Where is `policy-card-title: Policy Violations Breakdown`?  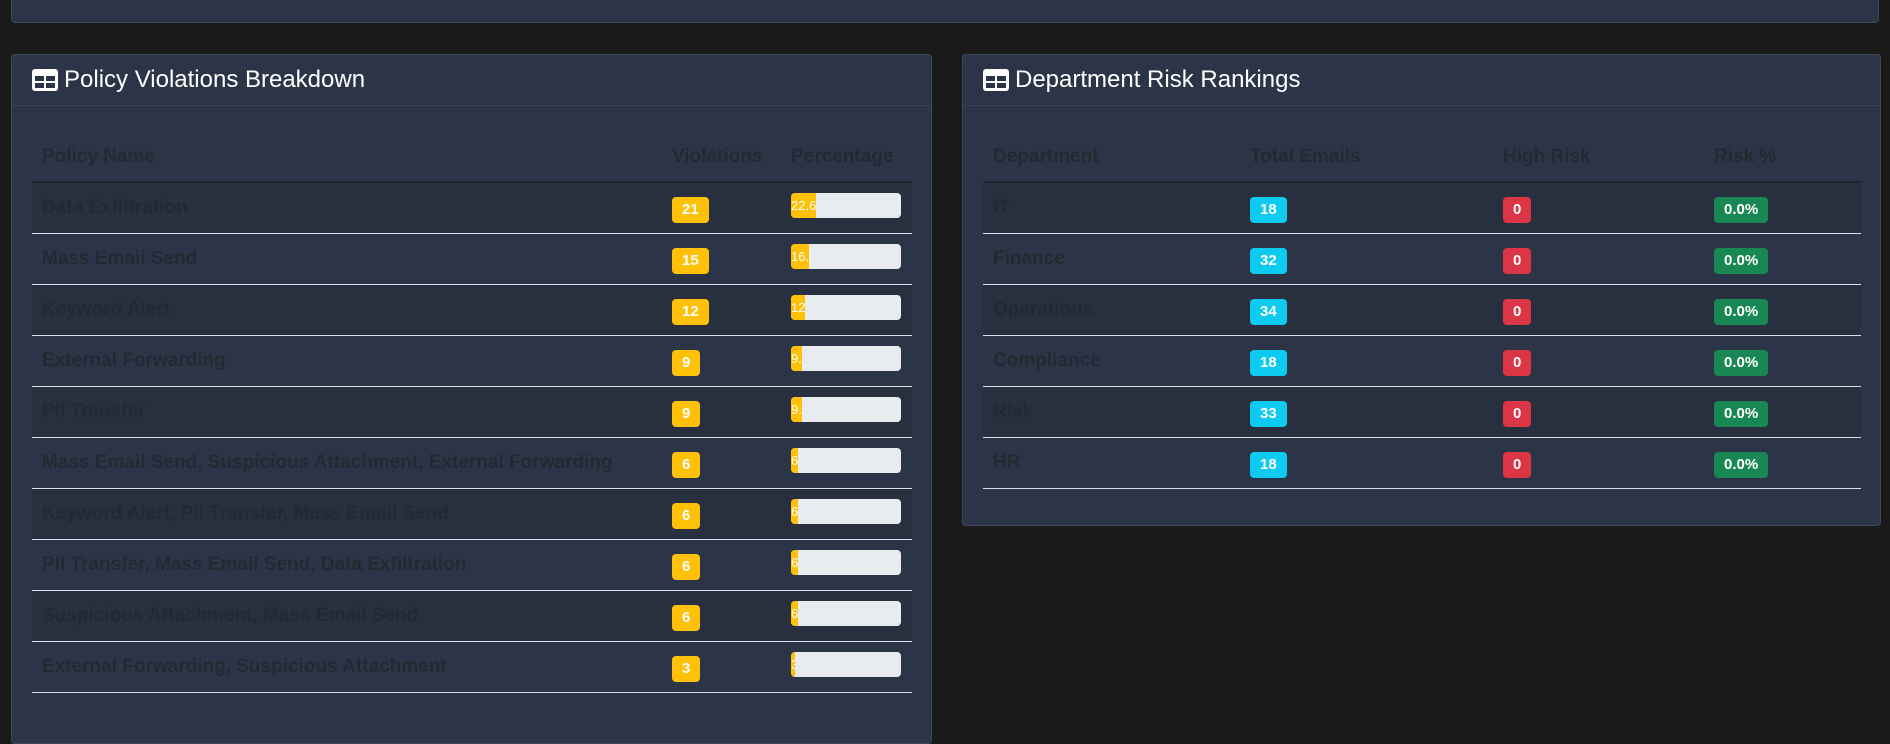
policy-card-title: Policy Violations Breakdown is located at coordinates (215, 79).